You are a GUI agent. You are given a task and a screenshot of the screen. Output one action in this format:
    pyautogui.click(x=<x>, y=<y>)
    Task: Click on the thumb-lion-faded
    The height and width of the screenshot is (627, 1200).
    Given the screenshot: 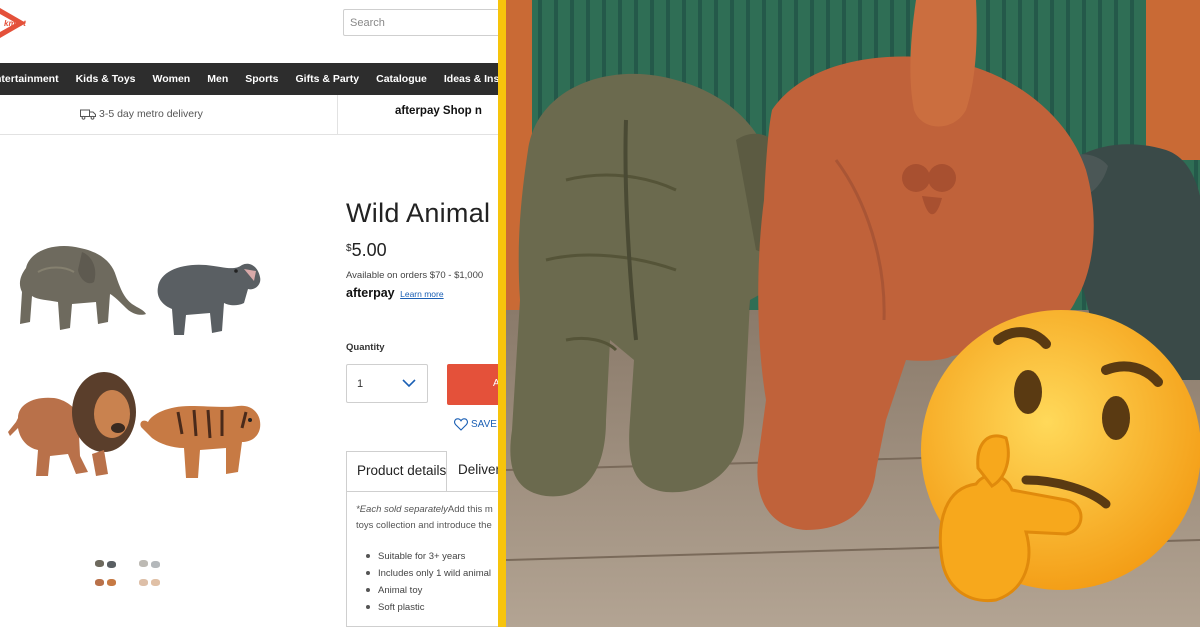 What is the action you would take?
    pyautogui.click(x=143, y=582)
    